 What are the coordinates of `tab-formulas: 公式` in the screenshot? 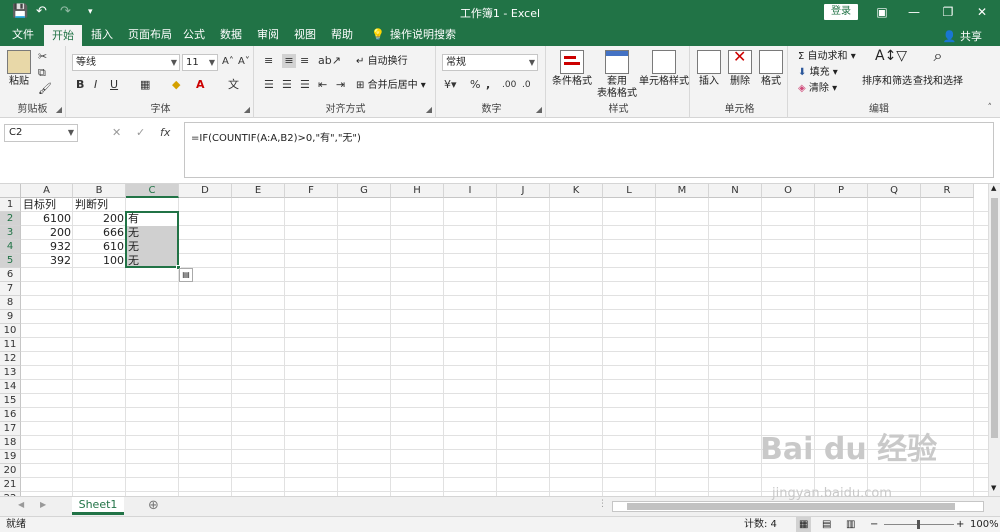 It's located at (194, 35).